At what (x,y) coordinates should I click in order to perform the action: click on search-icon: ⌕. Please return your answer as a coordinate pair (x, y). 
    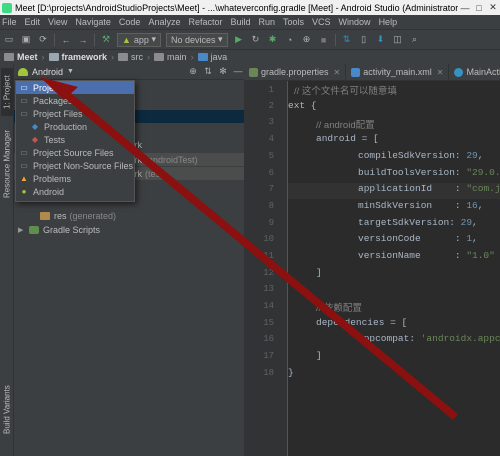
    Looking at the image, I should click on (415, 40).